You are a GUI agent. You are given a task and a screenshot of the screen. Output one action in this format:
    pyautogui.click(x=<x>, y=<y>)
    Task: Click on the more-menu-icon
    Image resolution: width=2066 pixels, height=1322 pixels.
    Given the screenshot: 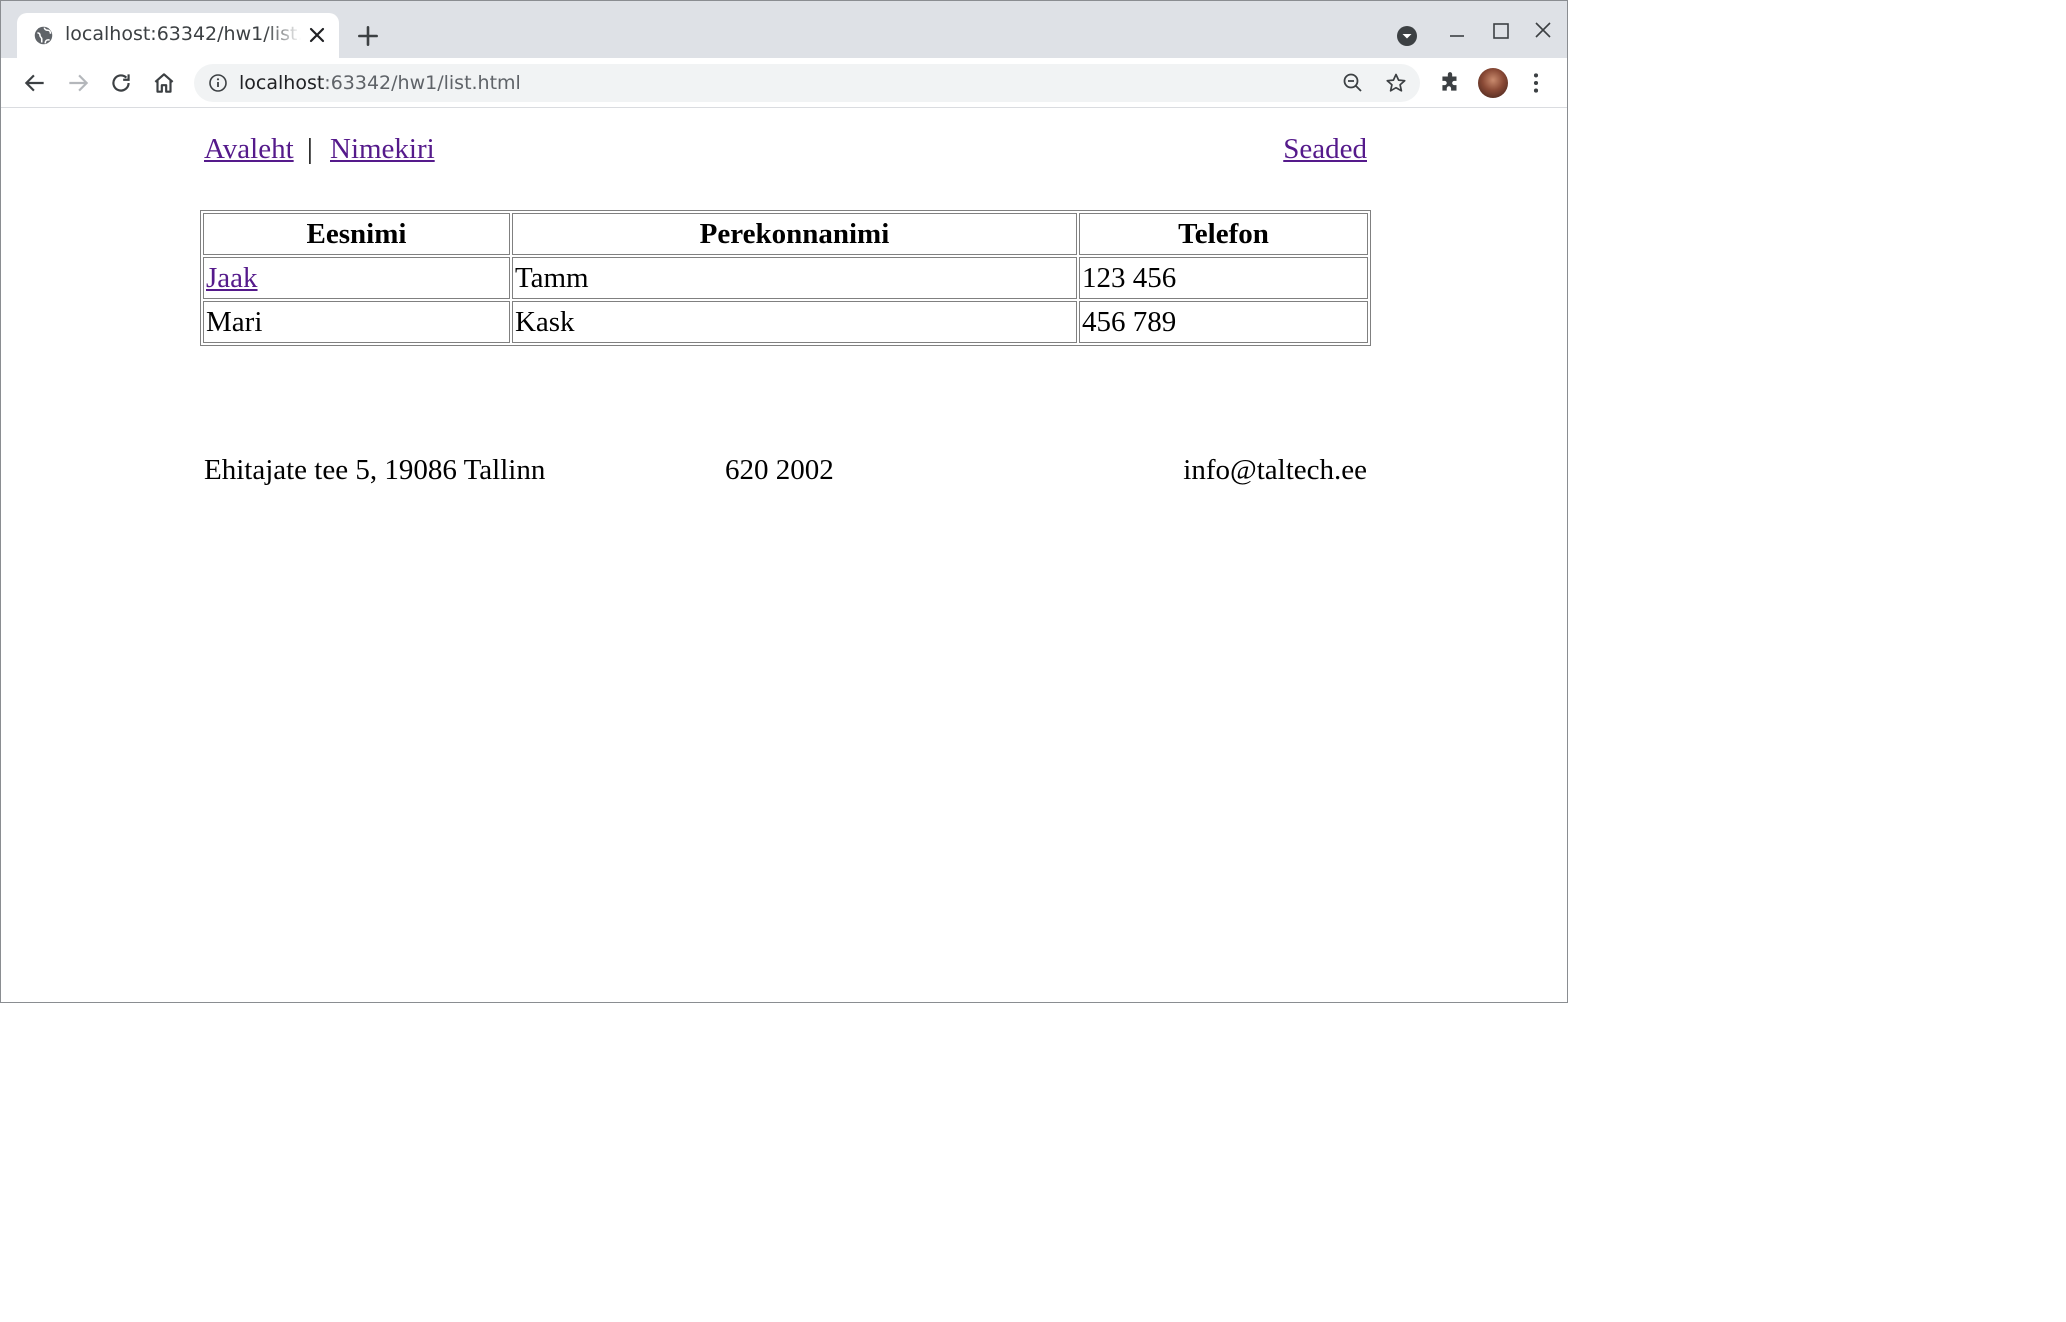 What is the action you would take?
    pyautogui.click(x=1536, y=83)
    